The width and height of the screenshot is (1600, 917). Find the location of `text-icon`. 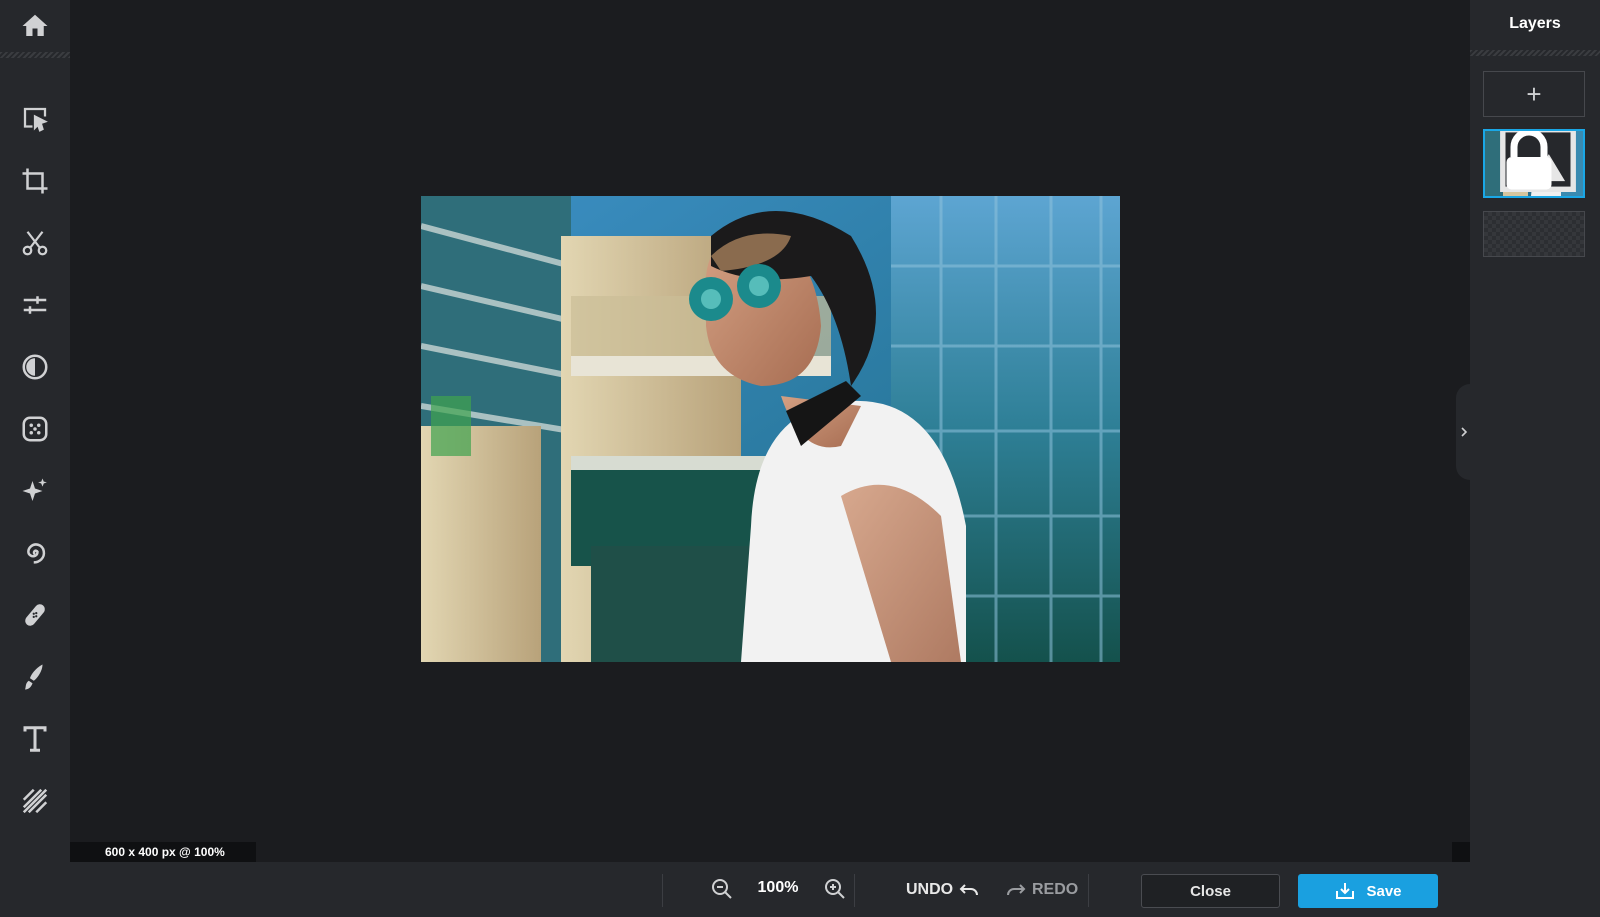

text-icon is located at coordinates (35, 739).